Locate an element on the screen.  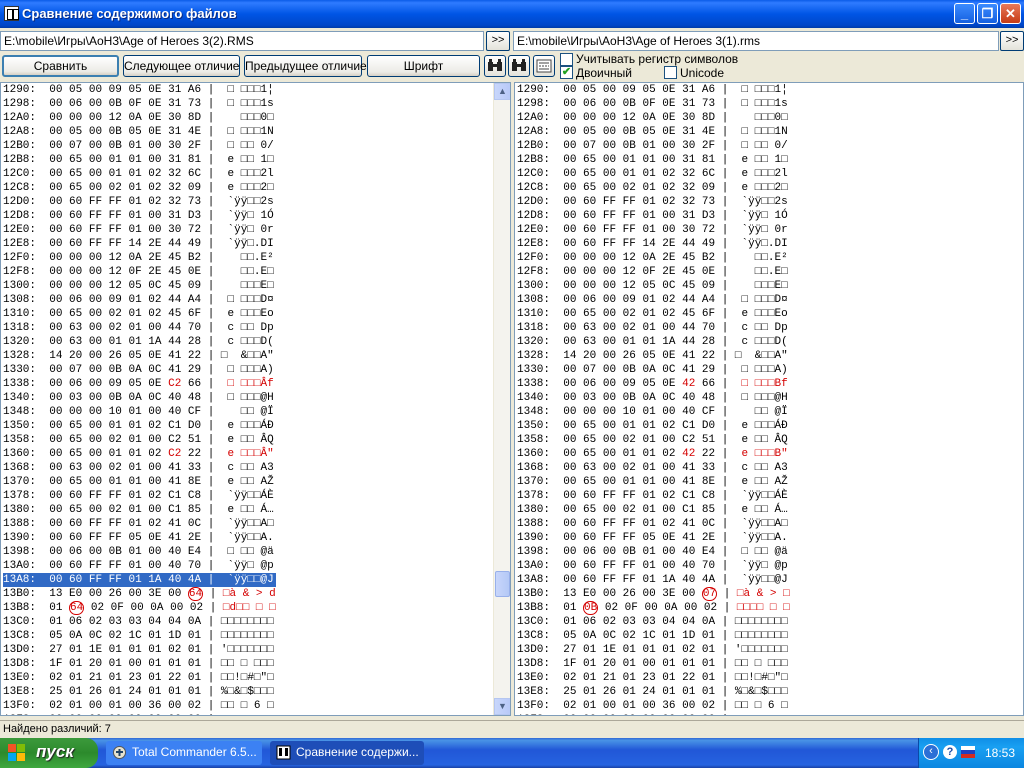
find-next-button is located at coordinates (519, 66).